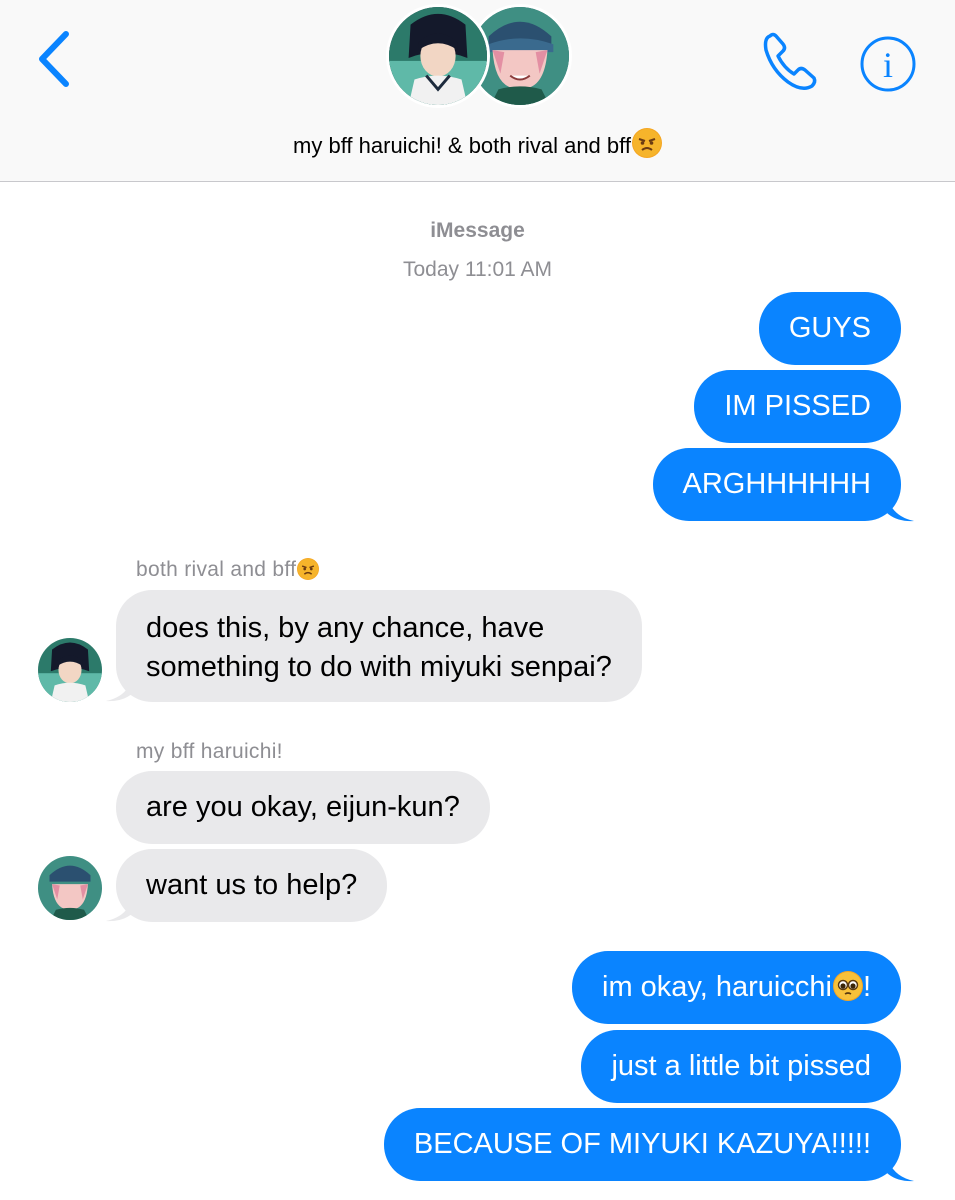  I want to click on message-bubble-outgoing: just a little bit pissed, so click(741, 1066).